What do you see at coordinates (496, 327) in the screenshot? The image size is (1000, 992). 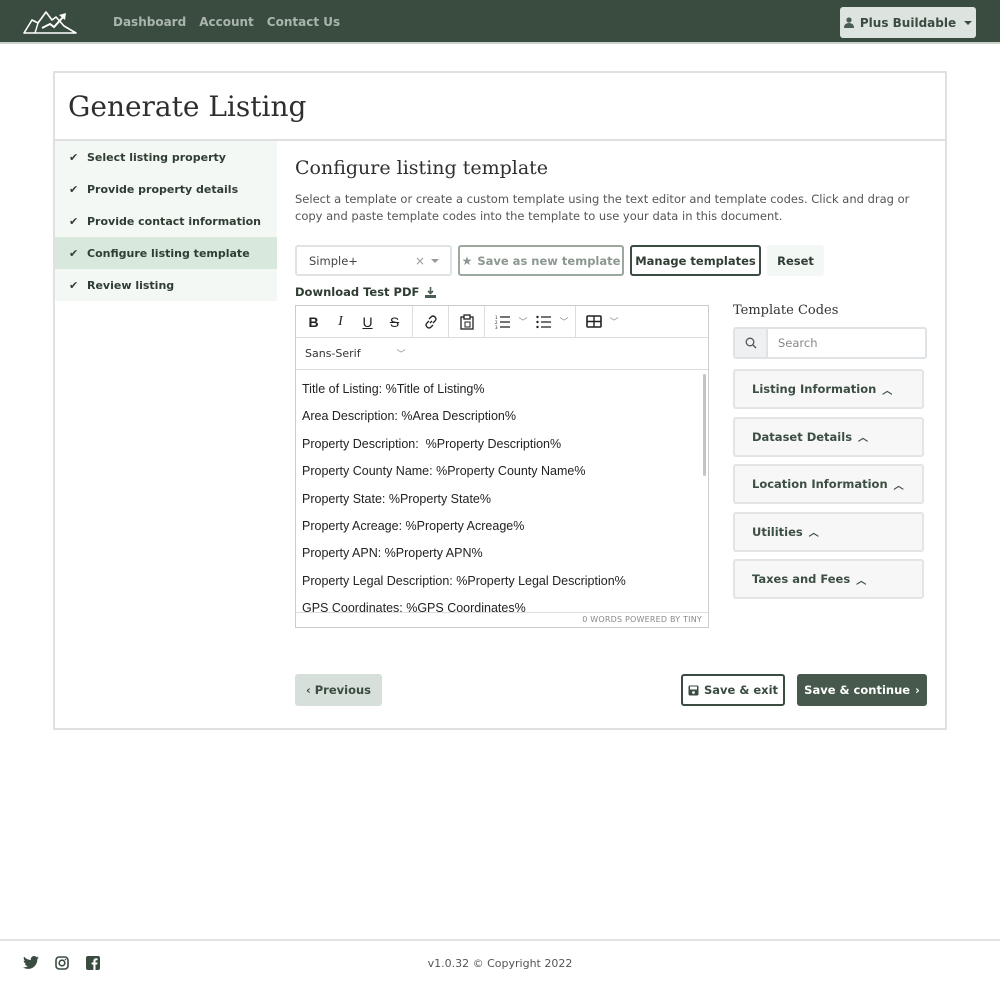 I see `svg-text: 3` at bounding box center [496, 327].